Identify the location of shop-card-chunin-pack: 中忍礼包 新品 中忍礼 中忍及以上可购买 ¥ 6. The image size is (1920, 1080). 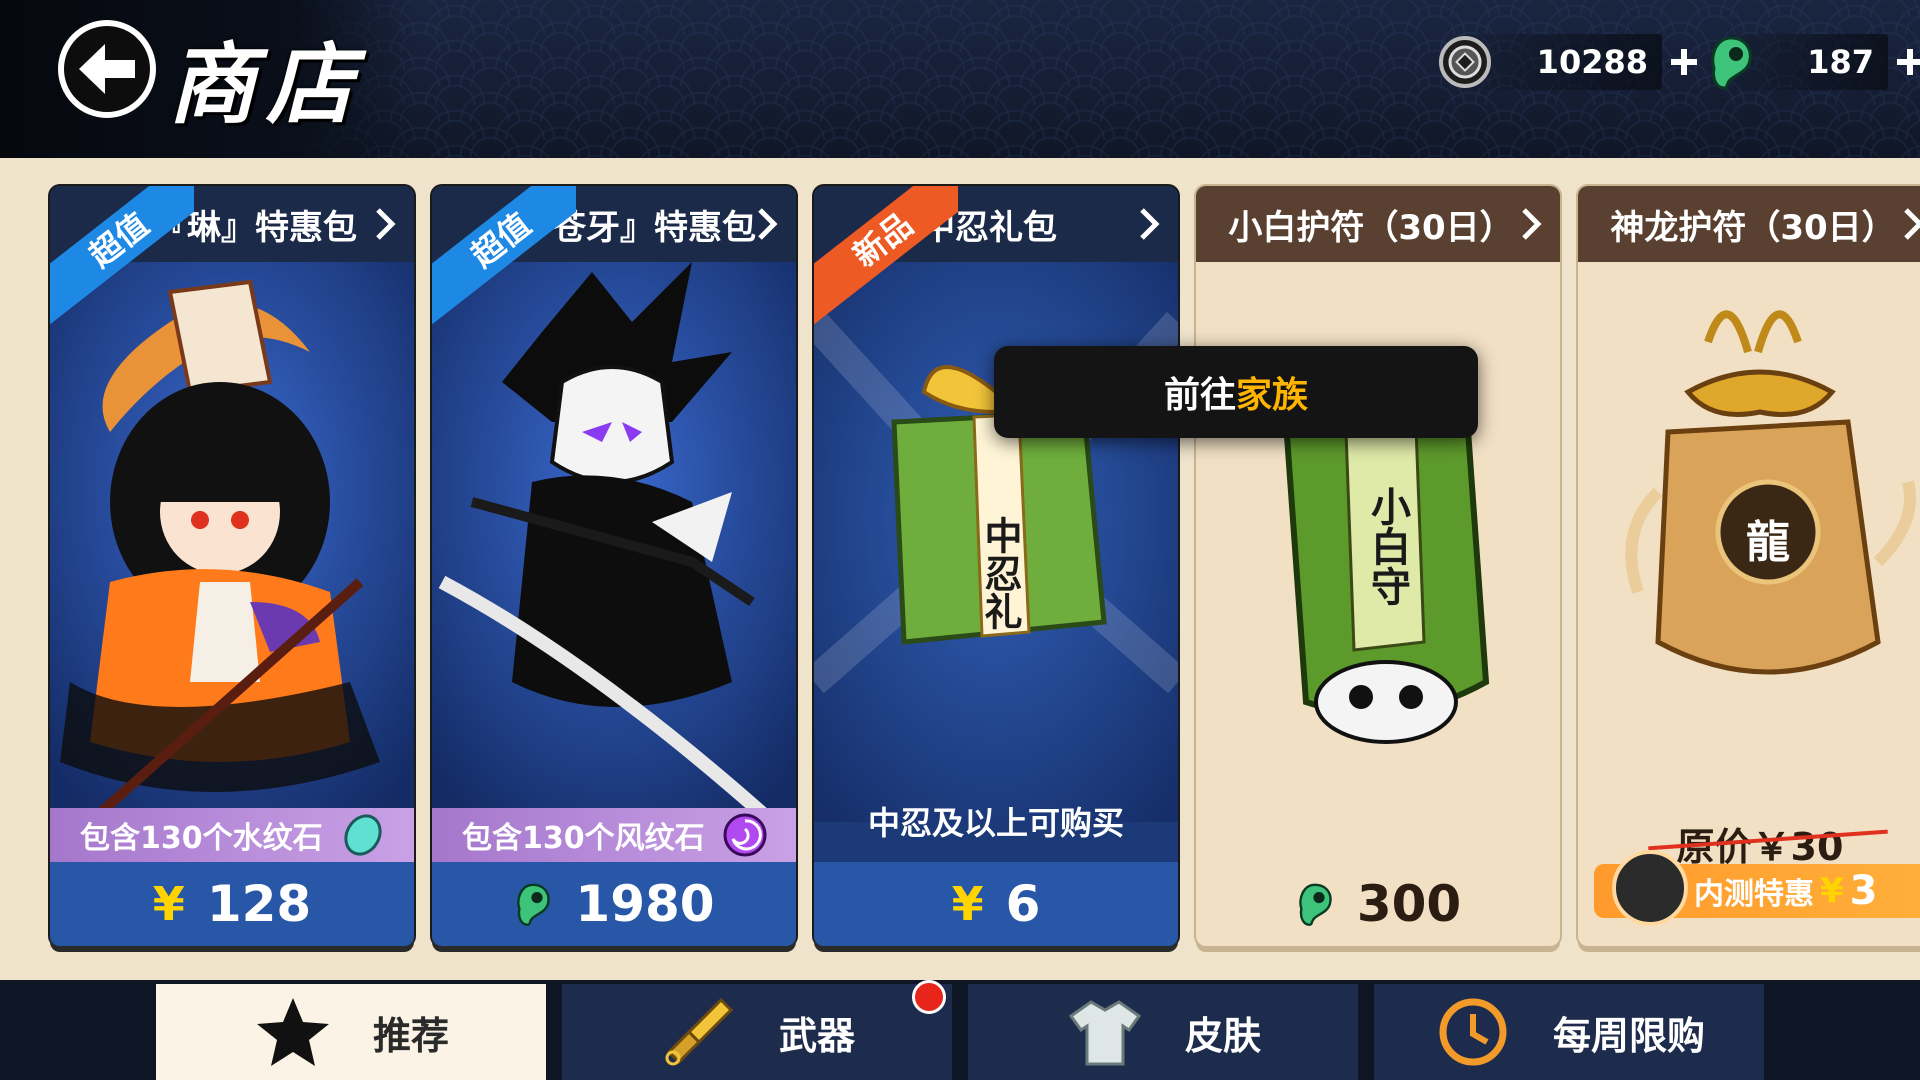
(996, 566).